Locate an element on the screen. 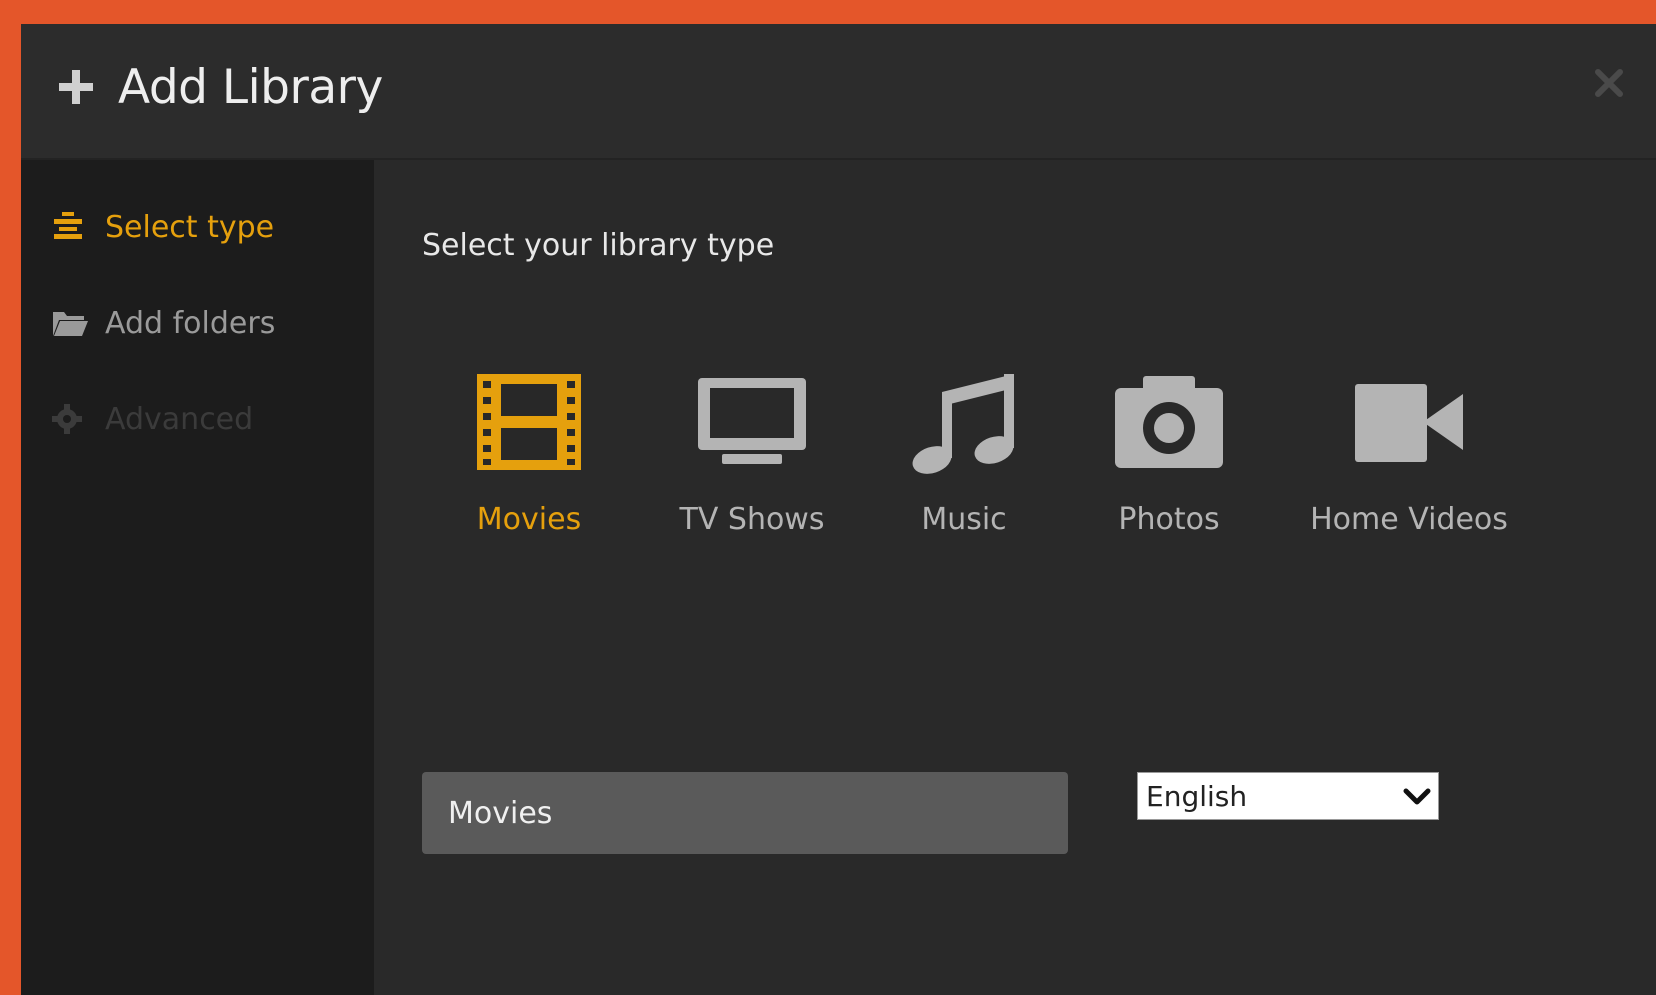  library-type-label: Movies is located at coordinates (529, 519).